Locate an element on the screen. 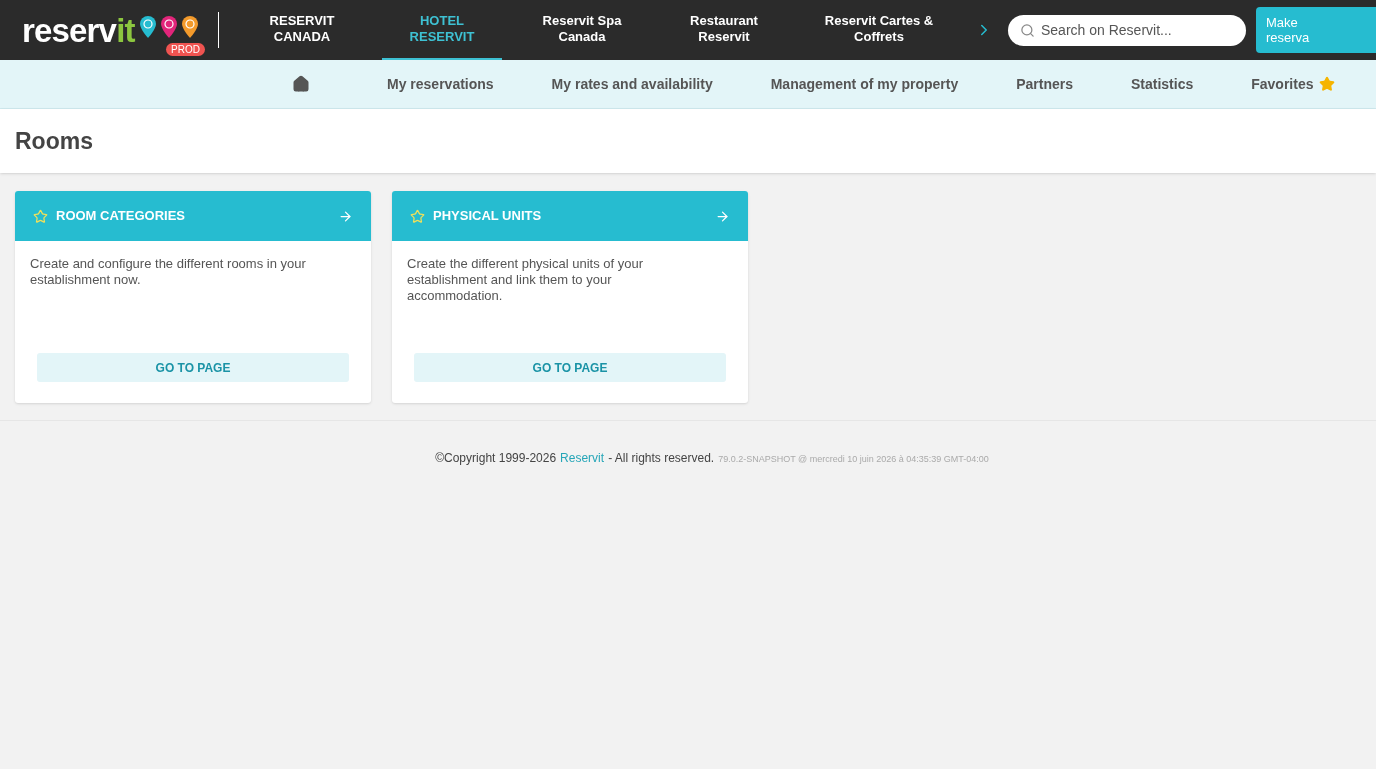 This screenshot has height=769, width=1376. home-icon is located at coordinates (301, 84).